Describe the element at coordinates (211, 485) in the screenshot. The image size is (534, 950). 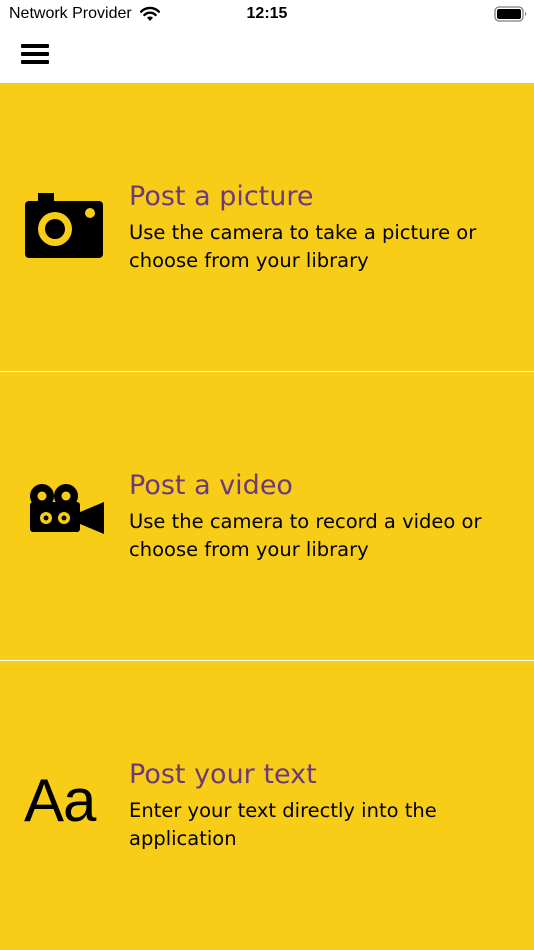
I see `option-title: Post a video` at that location.